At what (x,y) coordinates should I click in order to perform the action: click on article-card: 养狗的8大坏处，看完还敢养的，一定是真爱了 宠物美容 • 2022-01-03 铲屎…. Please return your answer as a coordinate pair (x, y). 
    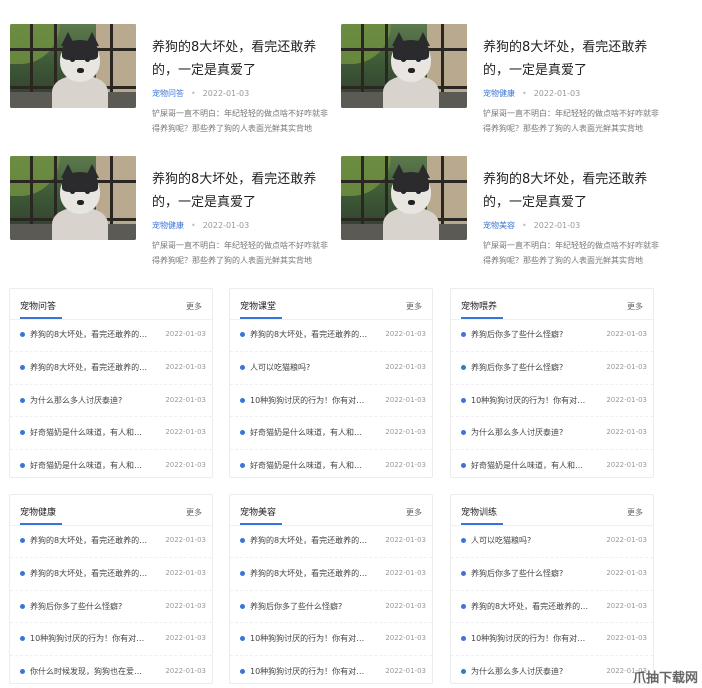
    Looking at the image, I should click on (501, 211).